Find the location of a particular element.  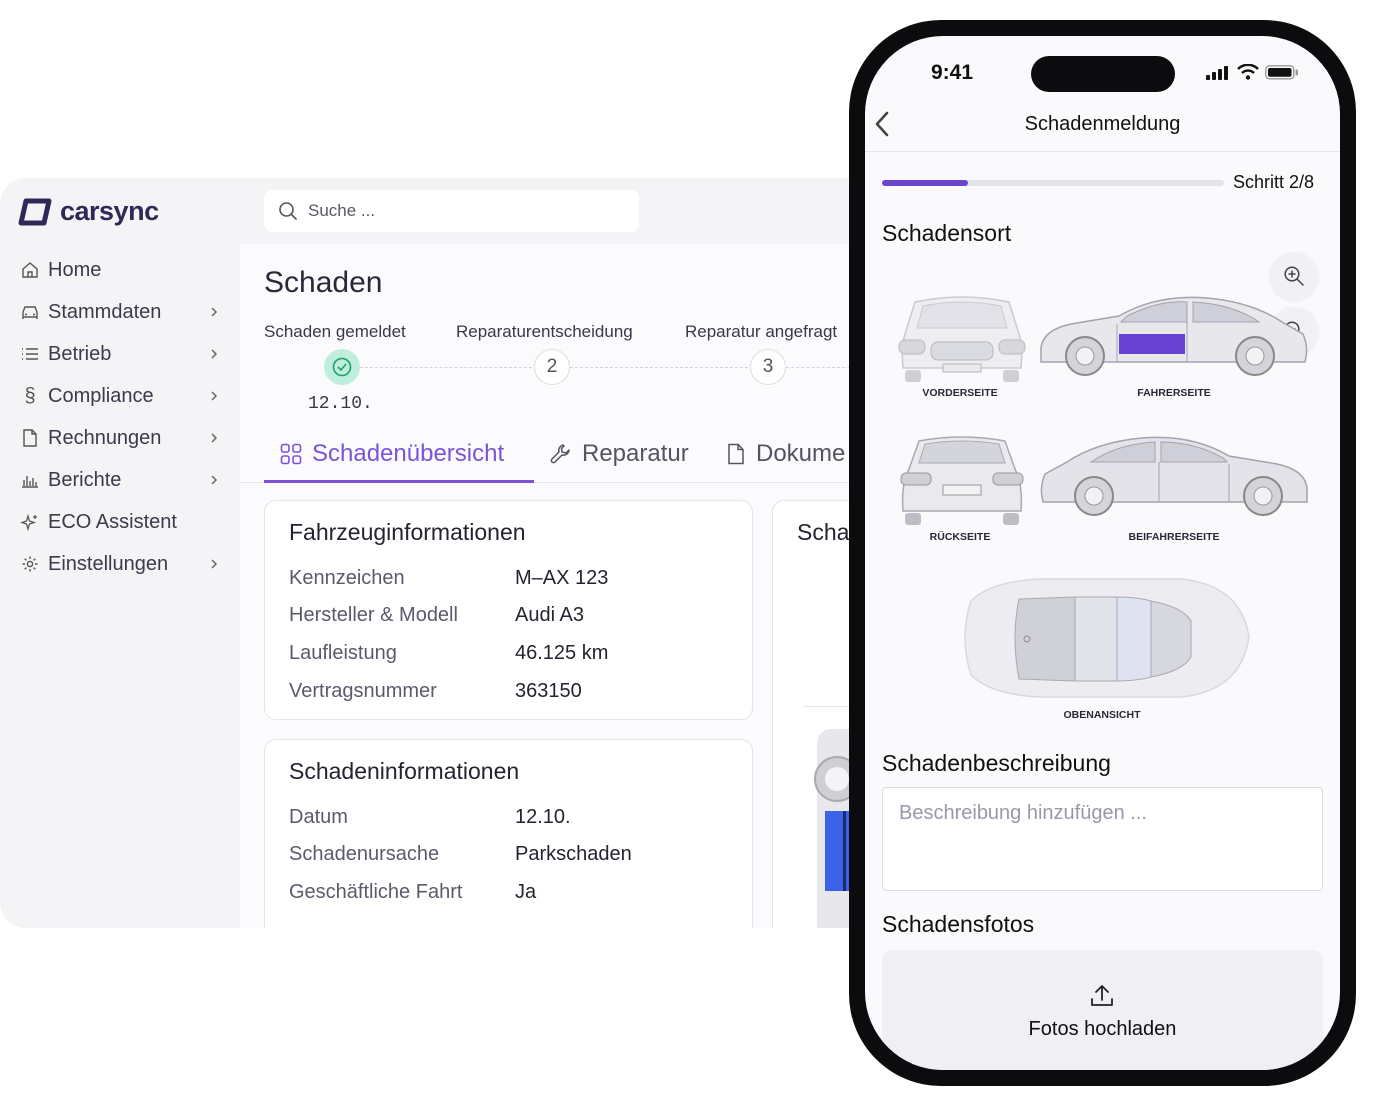

sidebar-item-home: Home is located at coordinates (120, 270).